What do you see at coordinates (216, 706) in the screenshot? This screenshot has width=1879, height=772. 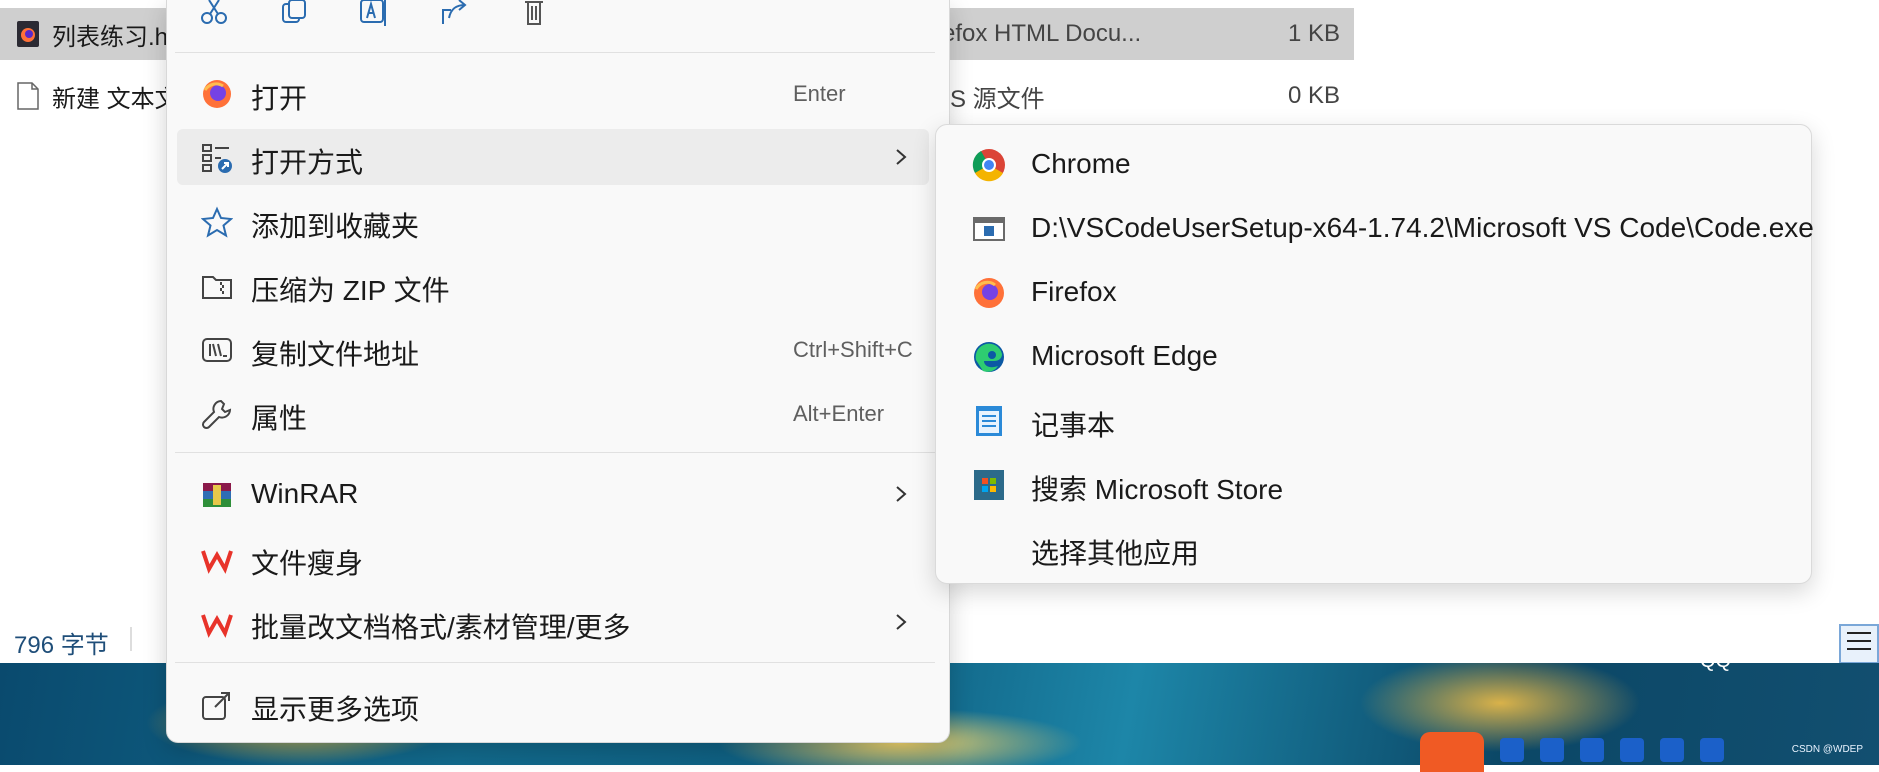 I see `more-options-icon` at bounding box center [216, 706].